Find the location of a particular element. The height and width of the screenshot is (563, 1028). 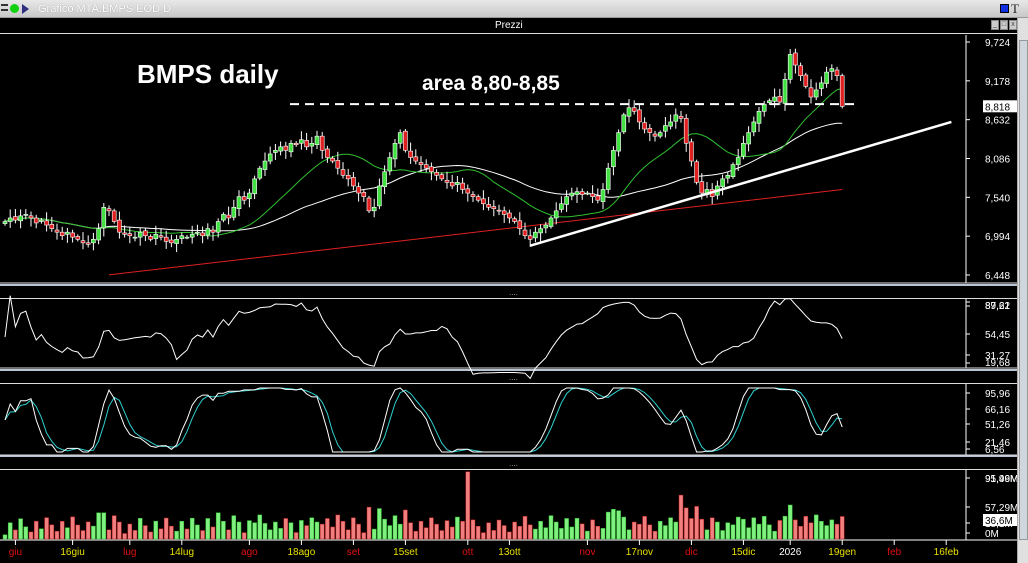

stoch-d-line is located at coordinates (423, 420).